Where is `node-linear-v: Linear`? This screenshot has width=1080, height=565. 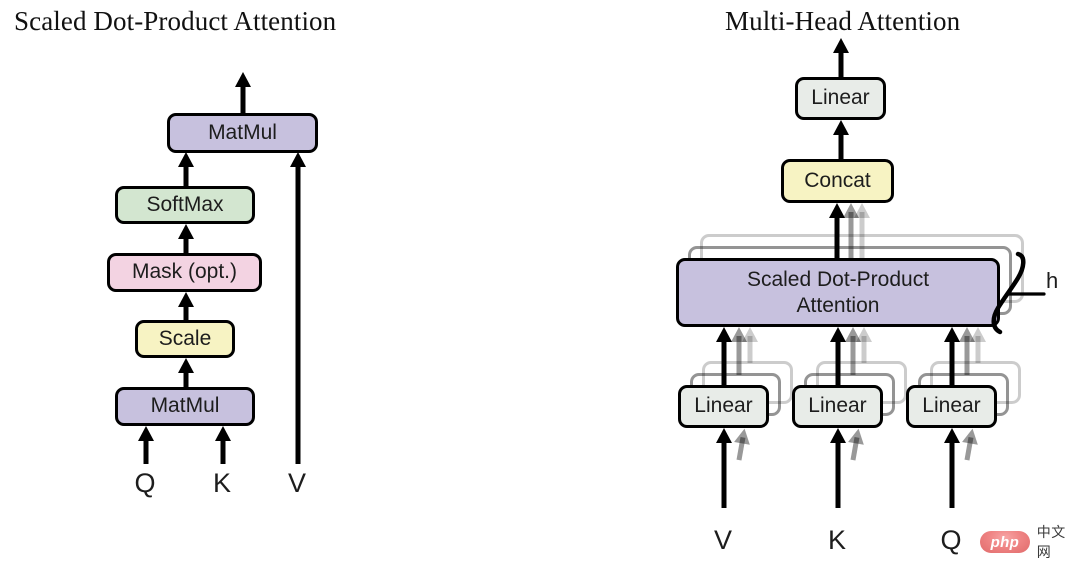 node-linear-v: Linear is located at coordinates (723, 406).